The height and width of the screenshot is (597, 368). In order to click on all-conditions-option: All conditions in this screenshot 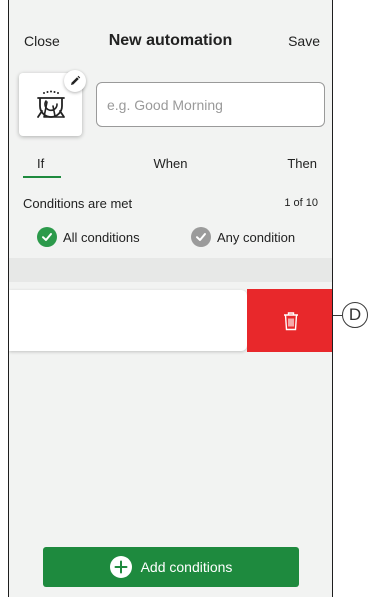, I will do `click(88, 237)`.